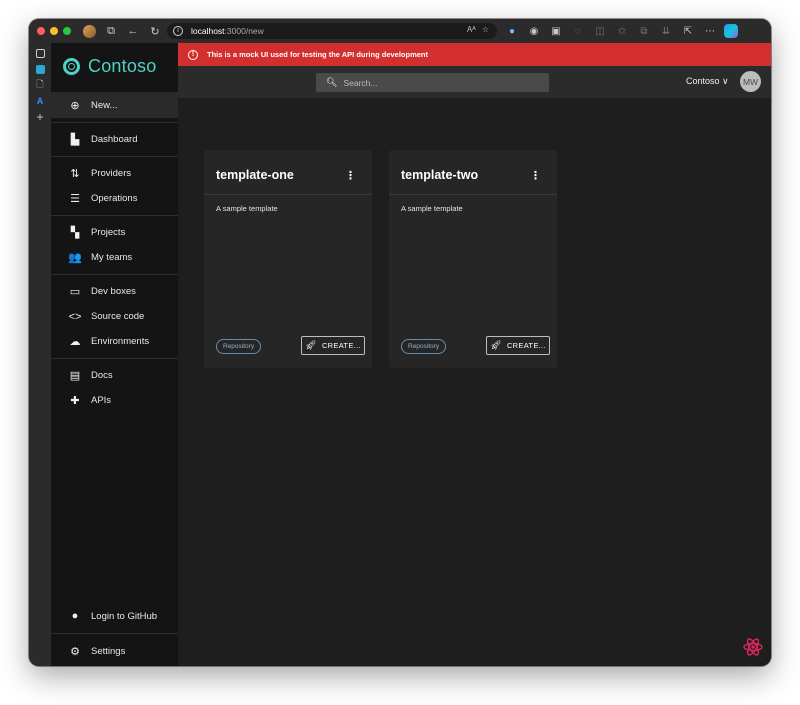 The height and width of the screenshot is (705, 800). Describe the element at coordinates (40, 101) in the screenshot. I see `tab-azure: A` at that location.